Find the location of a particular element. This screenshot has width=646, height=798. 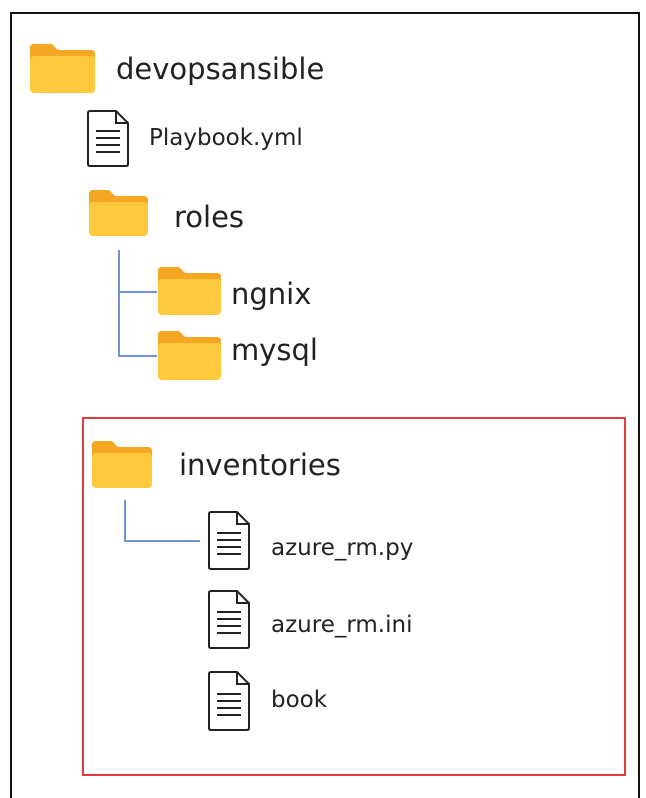

playbook-file-label: Playbook.yml is located at coordinates (226, 138).